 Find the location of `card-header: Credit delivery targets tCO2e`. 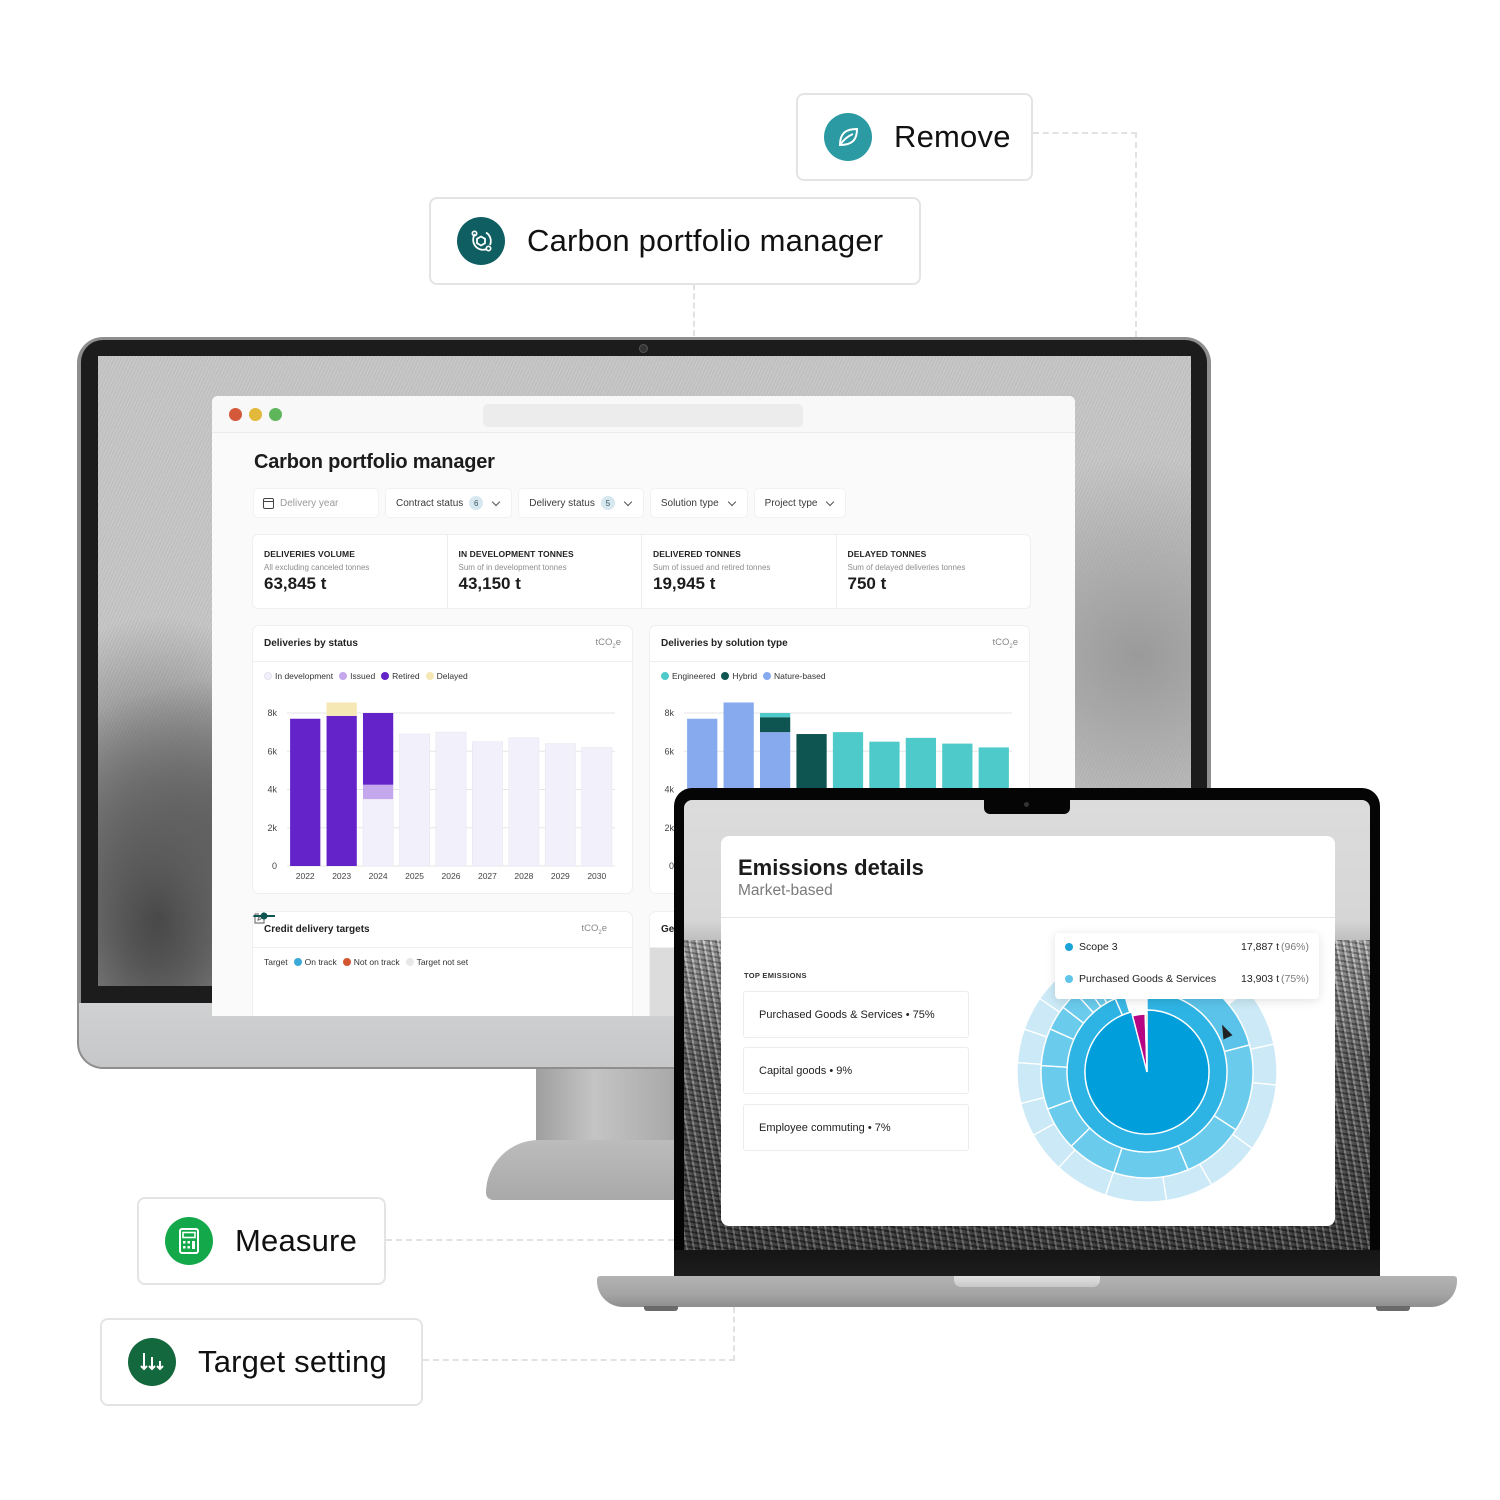

card-header: Credit delivery targets tCO2e is located at coordinates (442, 930).